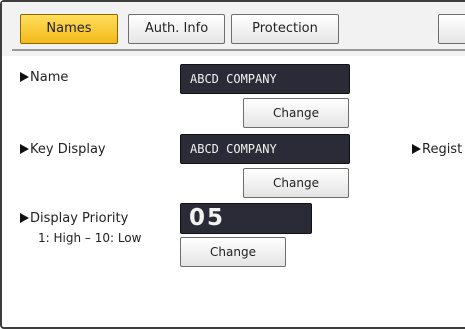  I want to click on key-display-label-text: Key Display, so click(68, 149).